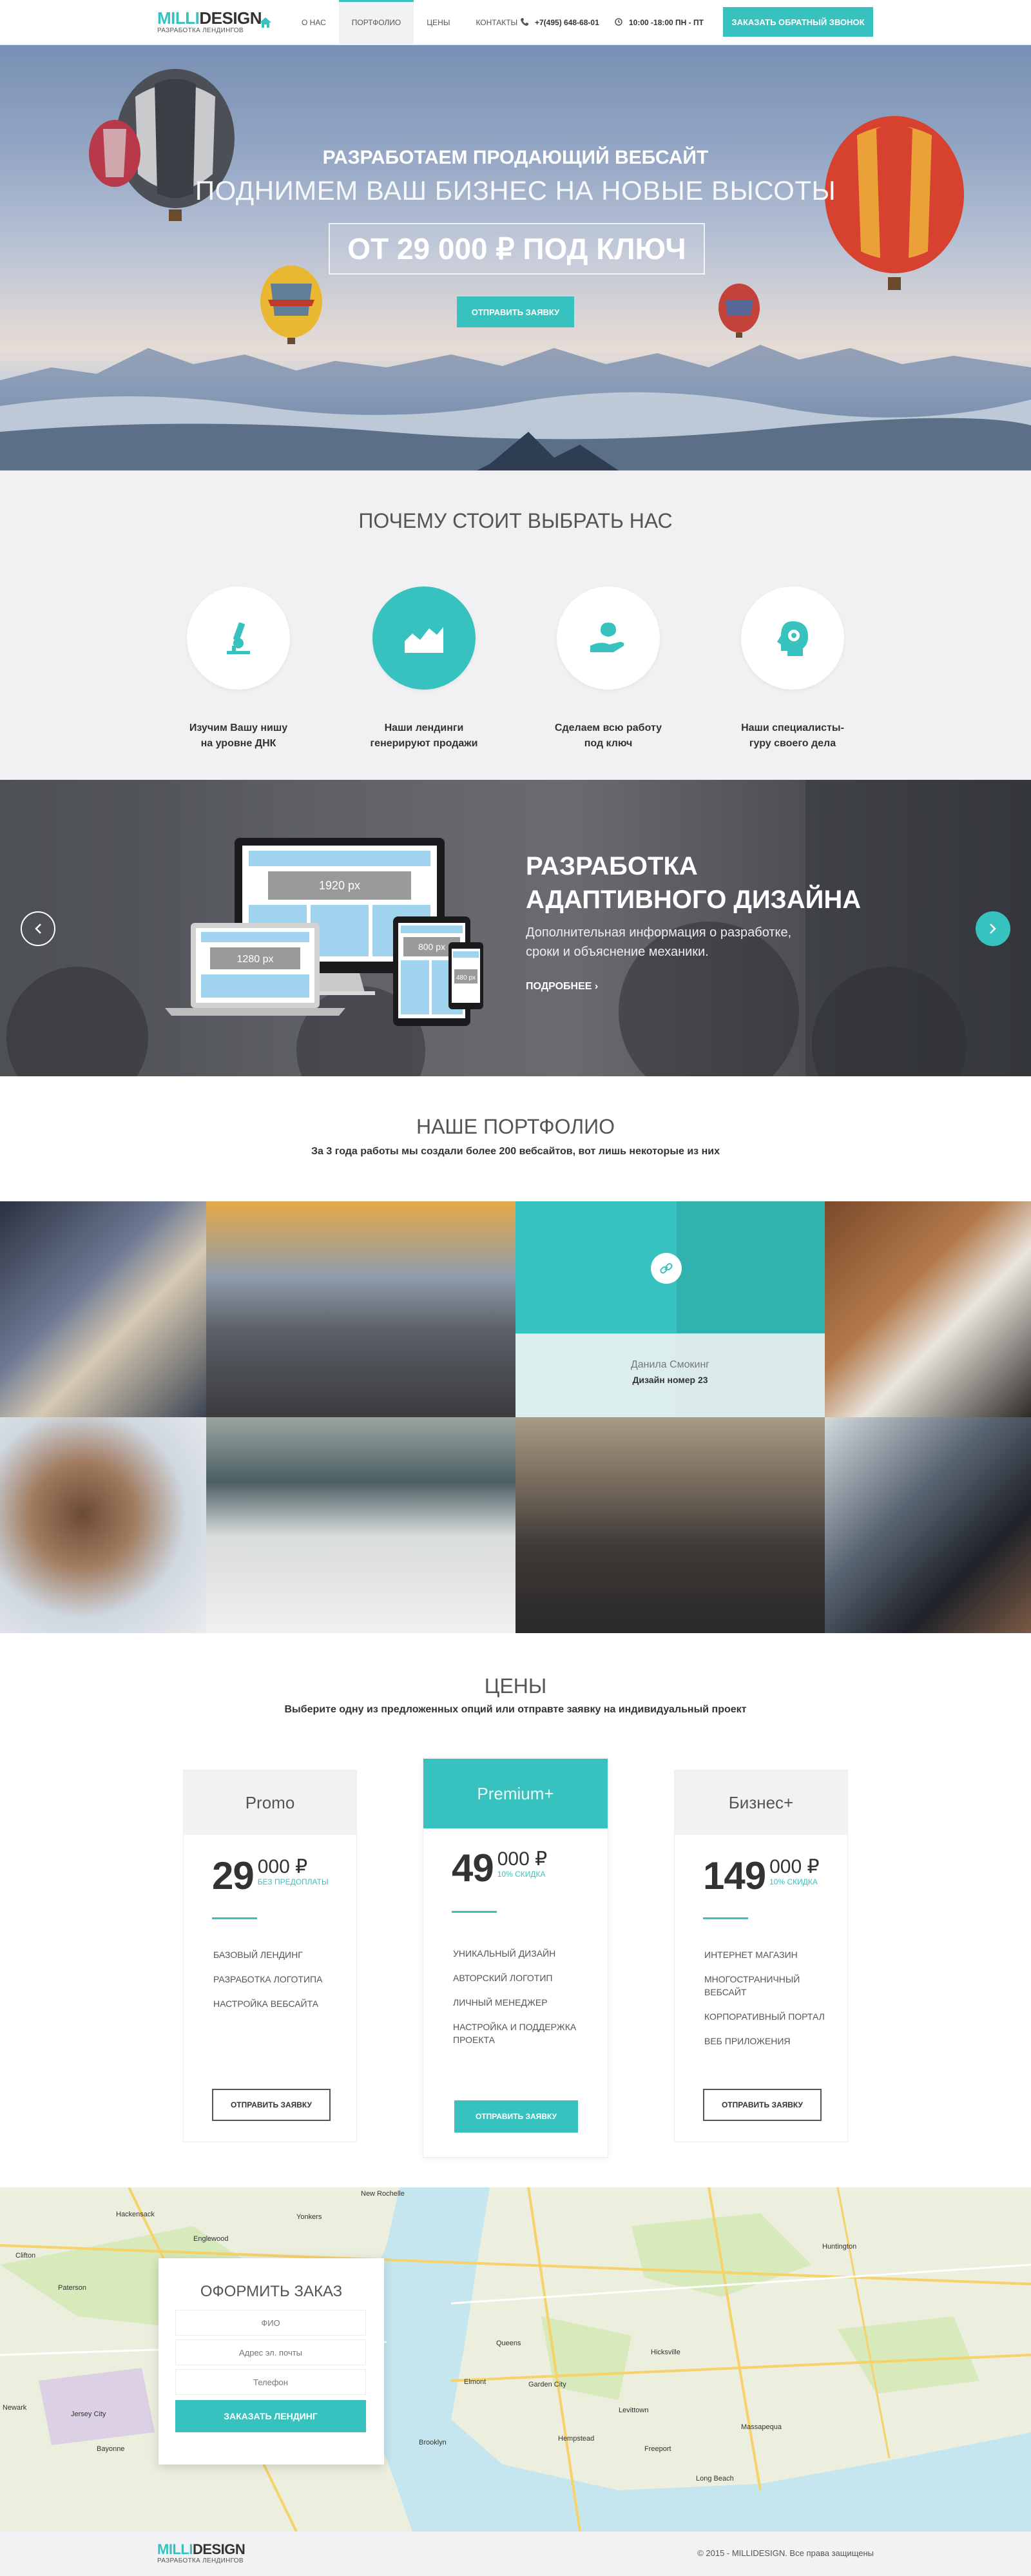 Image resolution: width=1031 pixels, height=2576 pixels. I want to click on balloon-small-center, so click(291, 305).